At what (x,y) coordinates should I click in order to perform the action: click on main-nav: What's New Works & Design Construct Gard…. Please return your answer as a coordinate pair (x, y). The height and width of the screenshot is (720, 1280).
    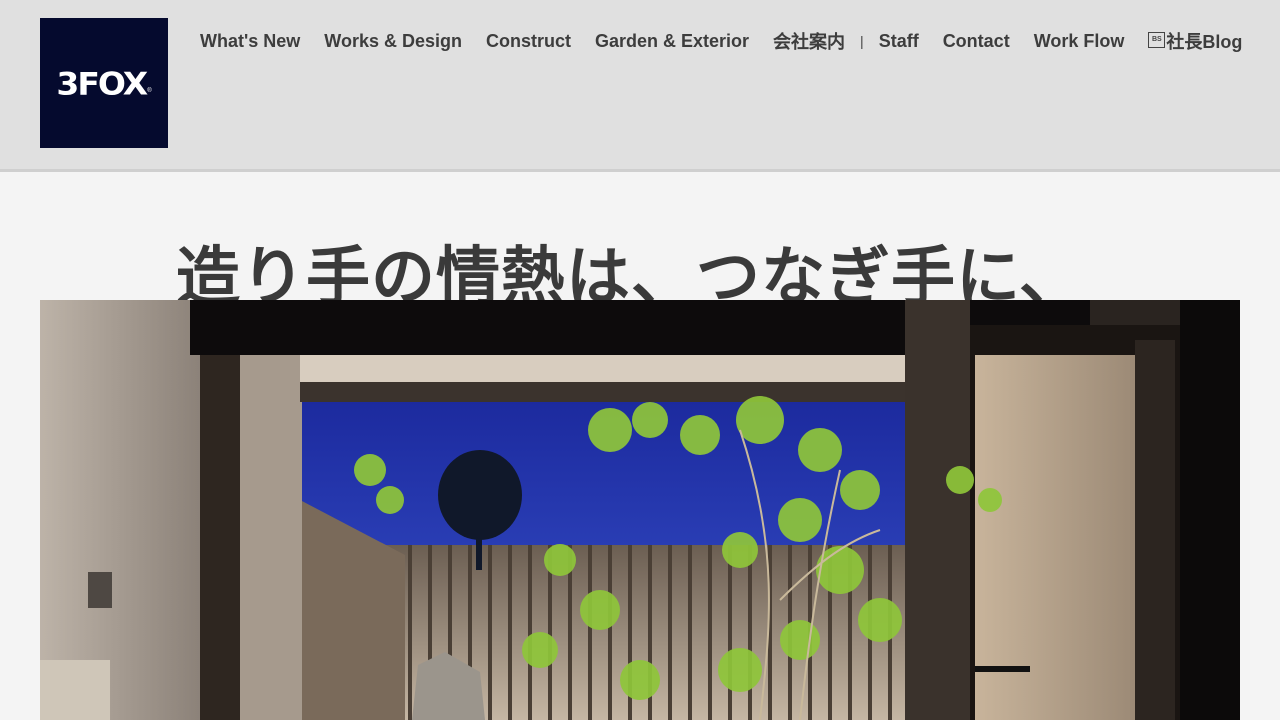
    Looking at the image, I should click on (721, 41).